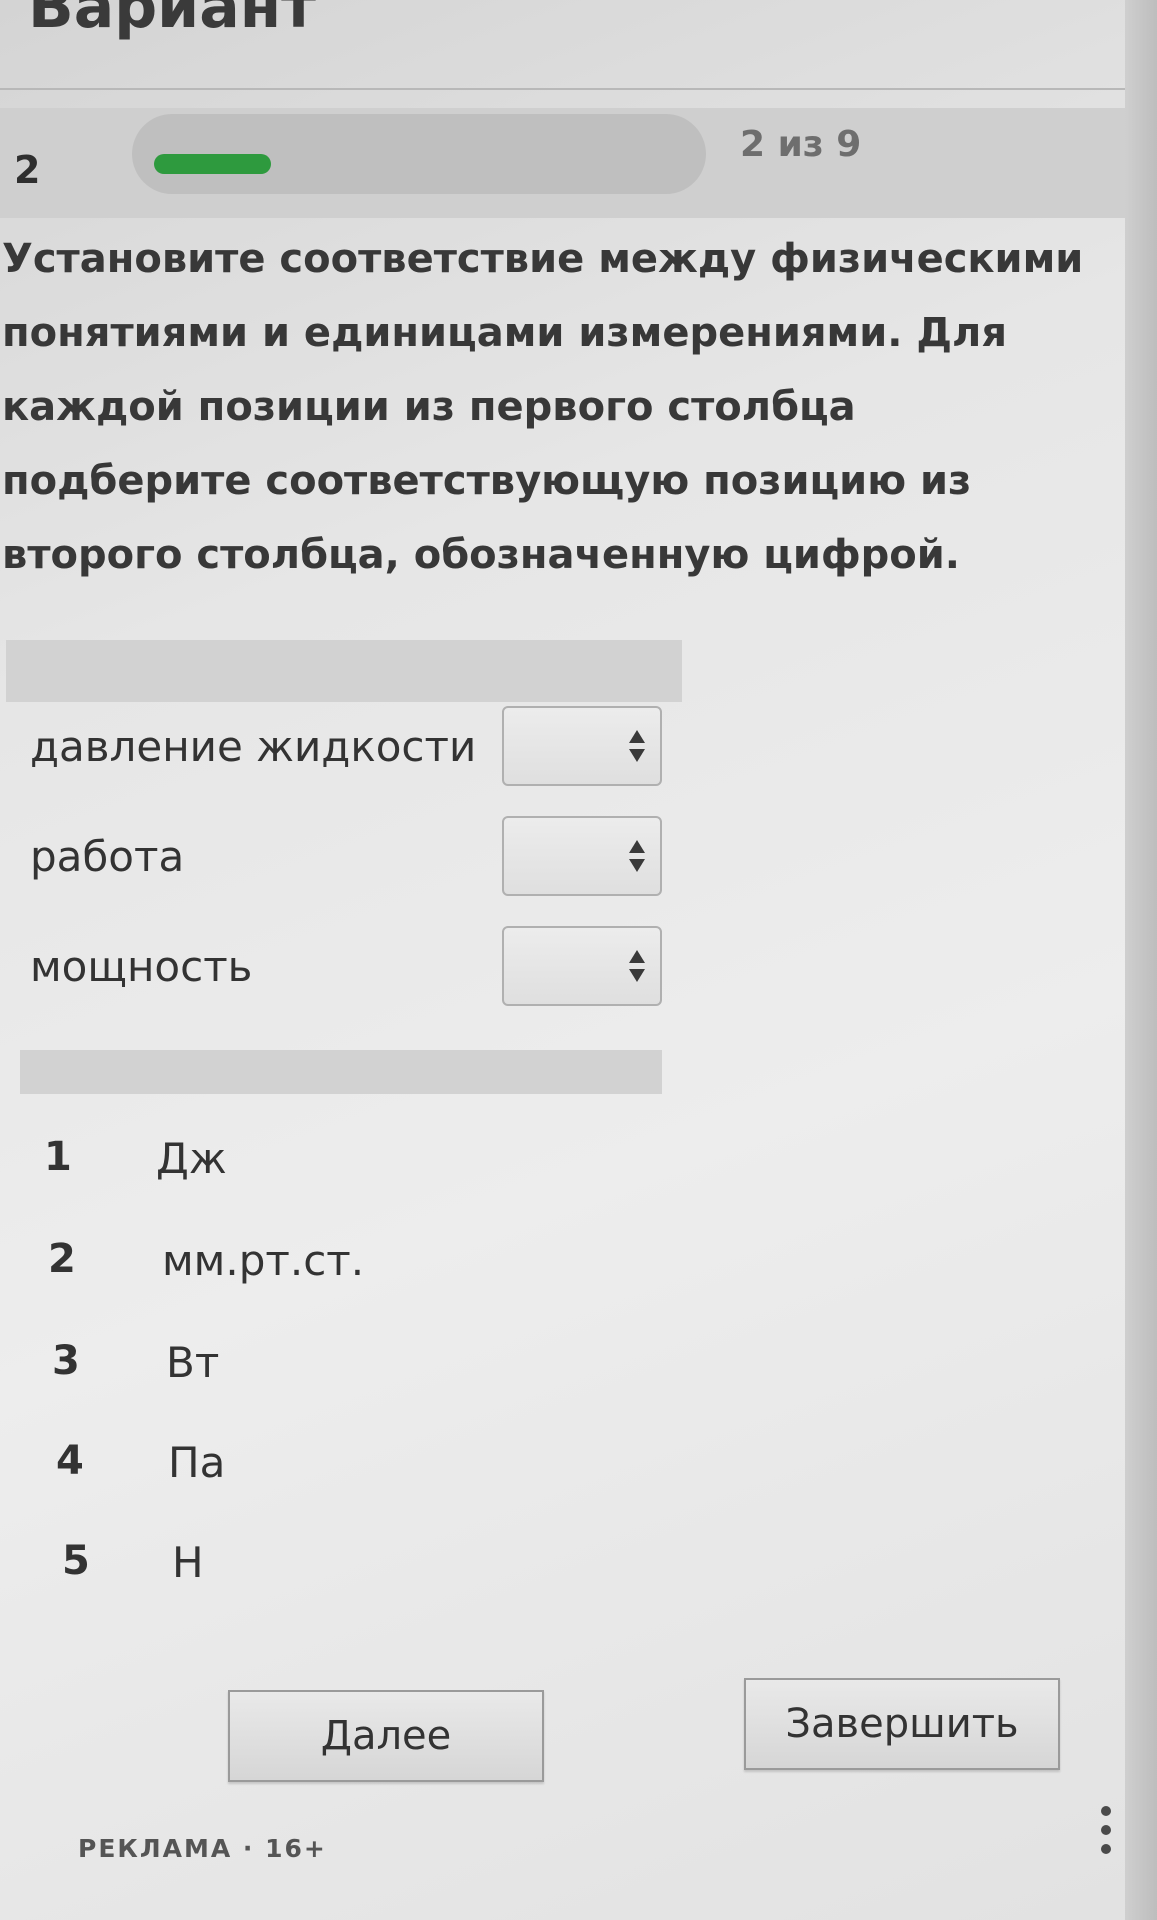  I want to click on header-divider, so click(562, 89).